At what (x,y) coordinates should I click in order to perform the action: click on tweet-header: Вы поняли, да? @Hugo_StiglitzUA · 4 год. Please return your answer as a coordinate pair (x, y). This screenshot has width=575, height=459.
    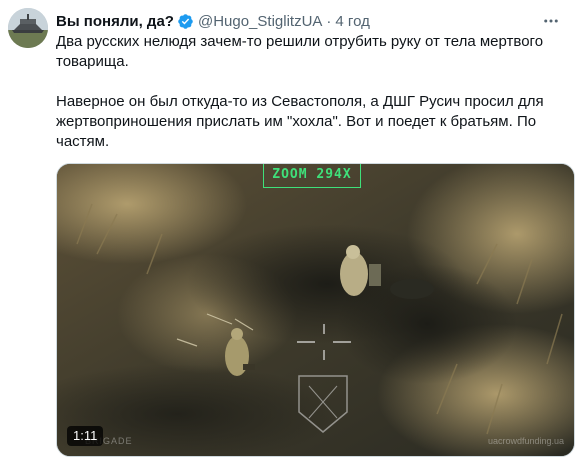
    Looking at the image, I should click on (213, 21).